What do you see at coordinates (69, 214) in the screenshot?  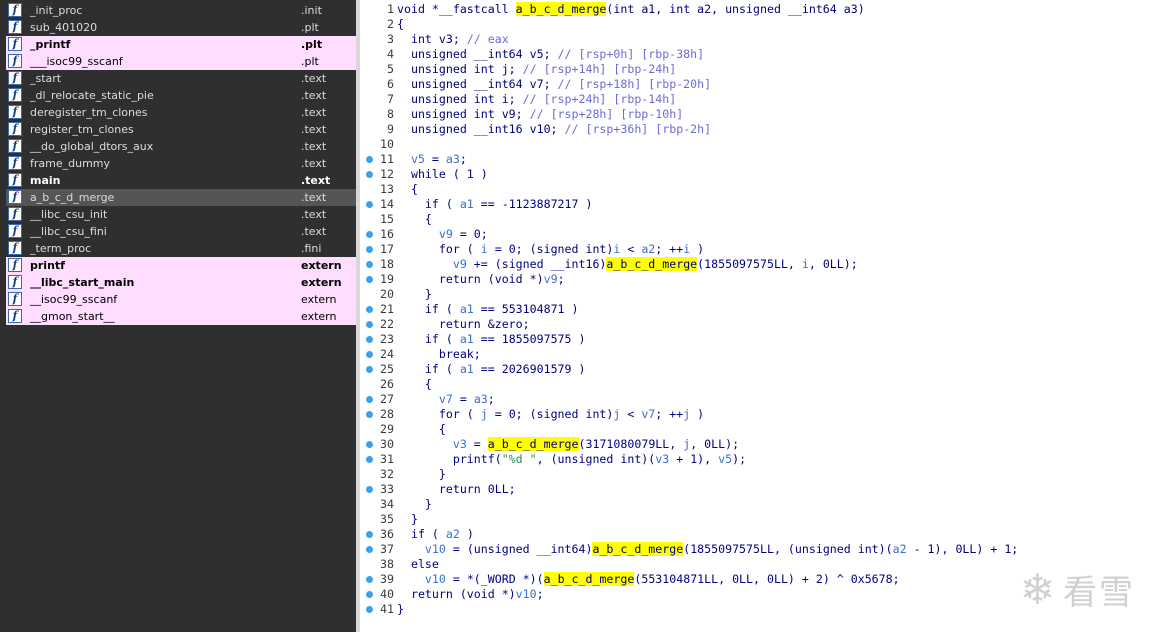 I see `function-name: __libc_csu_init` at bounding box center [69, 214].